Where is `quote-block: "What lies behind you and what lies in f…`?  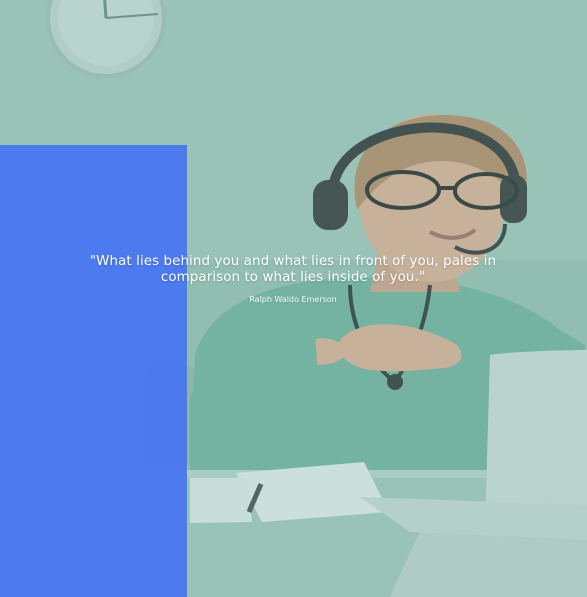 quote-block: "What lies behind you and what lies in f… is located at coordinates (293, 279).